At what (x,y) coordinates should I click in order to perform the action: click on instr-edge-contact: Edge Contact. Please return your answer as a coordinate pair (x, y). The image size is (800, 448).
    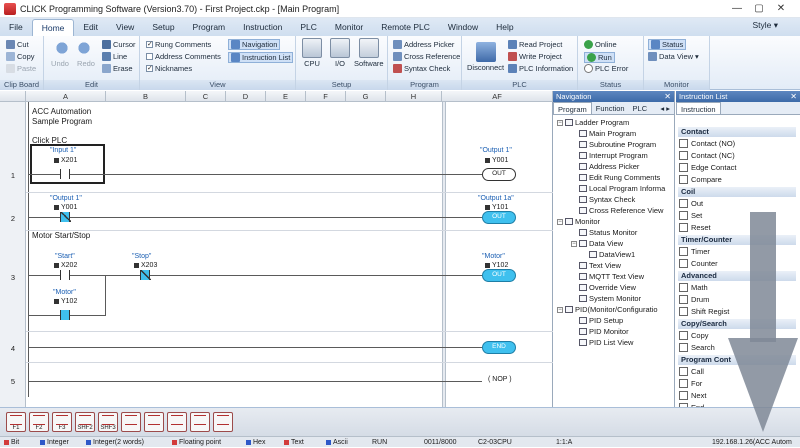
    Looking at the image, I should click on (707, 167).